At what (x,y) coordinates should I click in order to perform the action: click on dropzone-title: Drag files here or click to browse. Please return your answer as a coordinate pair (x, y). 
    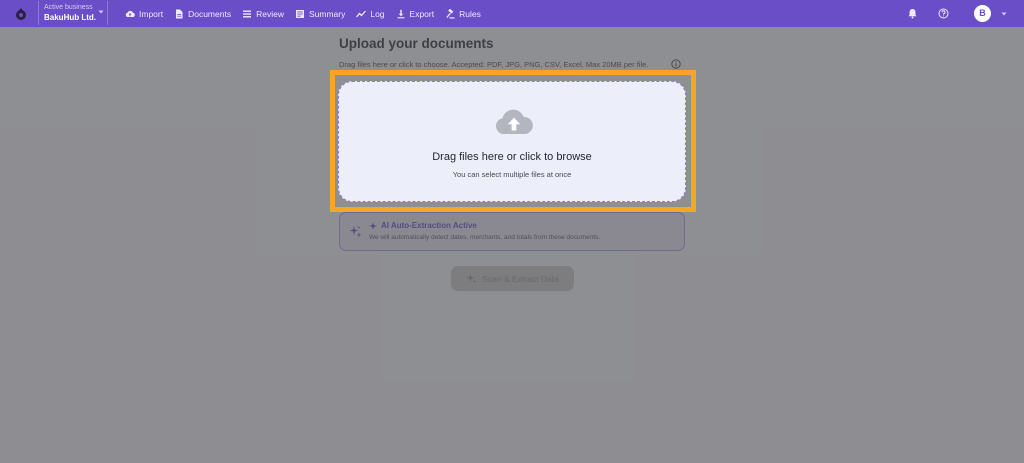
    Looking at the image, I should click on (512, 157).